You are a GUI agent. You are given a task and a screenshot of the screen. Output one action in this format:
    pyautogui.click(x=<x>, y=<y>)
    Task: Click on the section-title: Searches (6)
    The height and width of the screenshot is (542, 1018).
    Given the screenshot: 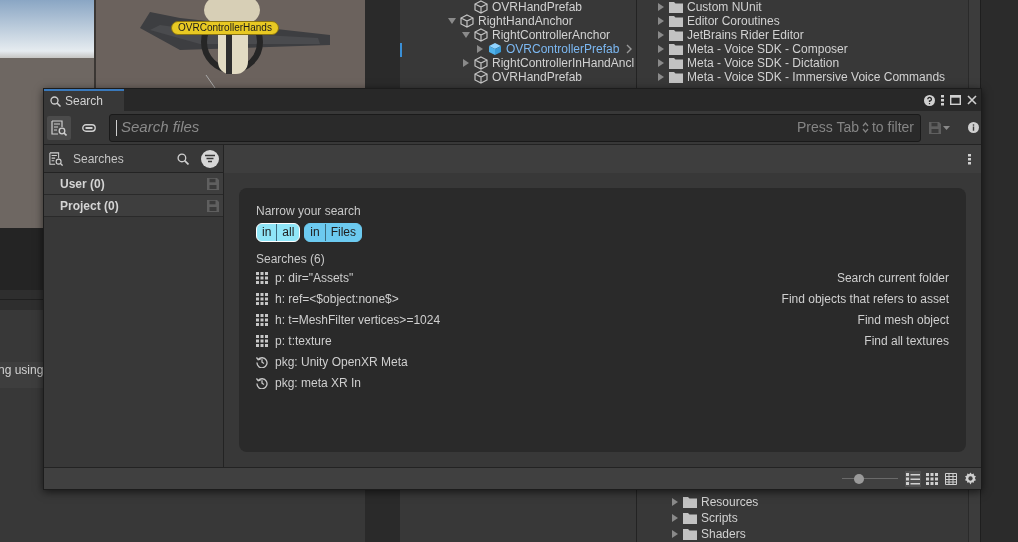 What is the action you would take?
    pyautogui.click(x=291, y=259)
    